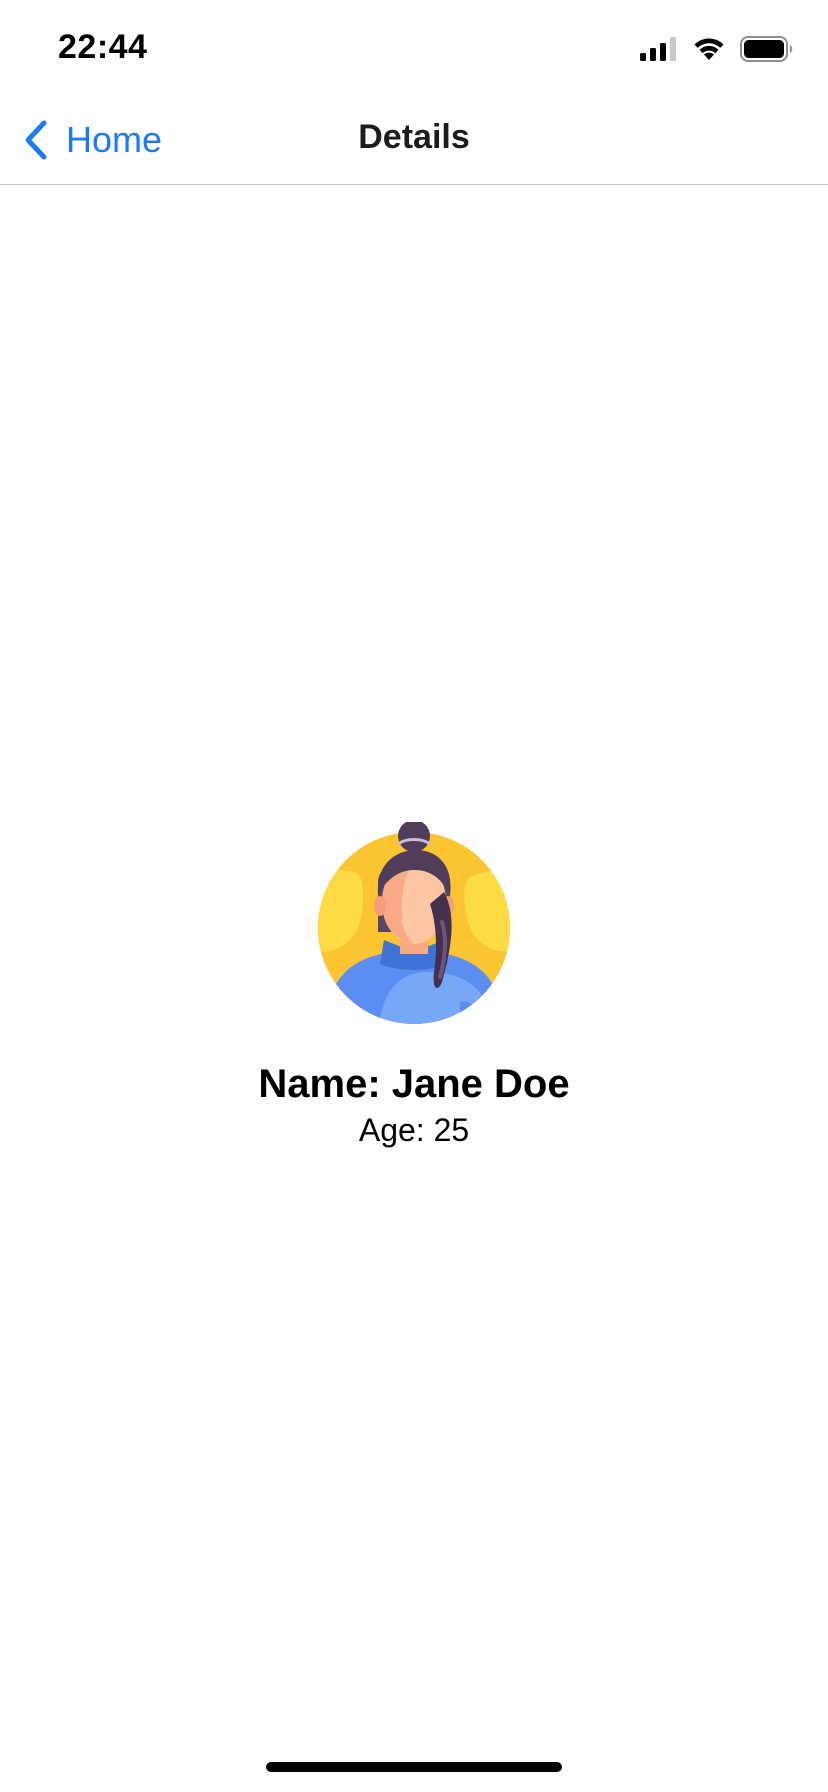  What do you see at coordinates (658, 49) in the screenshot?
I see `signal-icon` at bounding box center [658, 49].